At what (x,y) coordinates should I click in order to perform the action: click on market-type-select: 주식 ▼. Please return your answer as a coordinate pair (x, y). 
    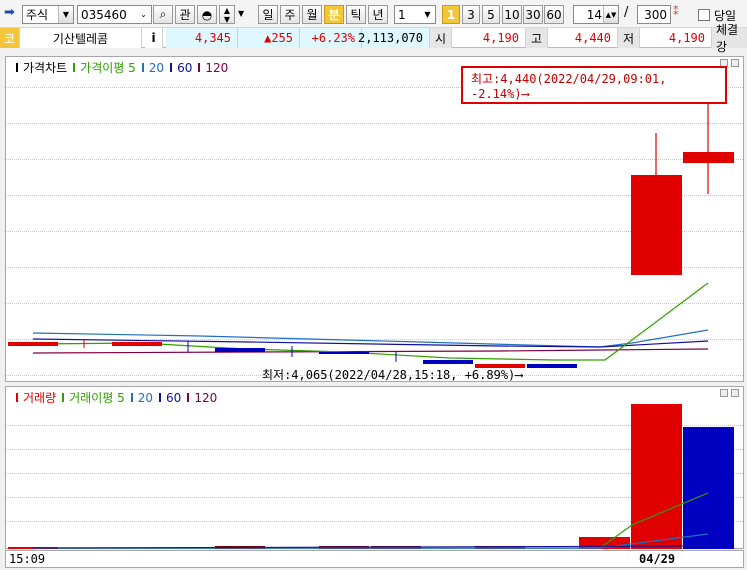
    Looking at the image, I should click on (48, 14).